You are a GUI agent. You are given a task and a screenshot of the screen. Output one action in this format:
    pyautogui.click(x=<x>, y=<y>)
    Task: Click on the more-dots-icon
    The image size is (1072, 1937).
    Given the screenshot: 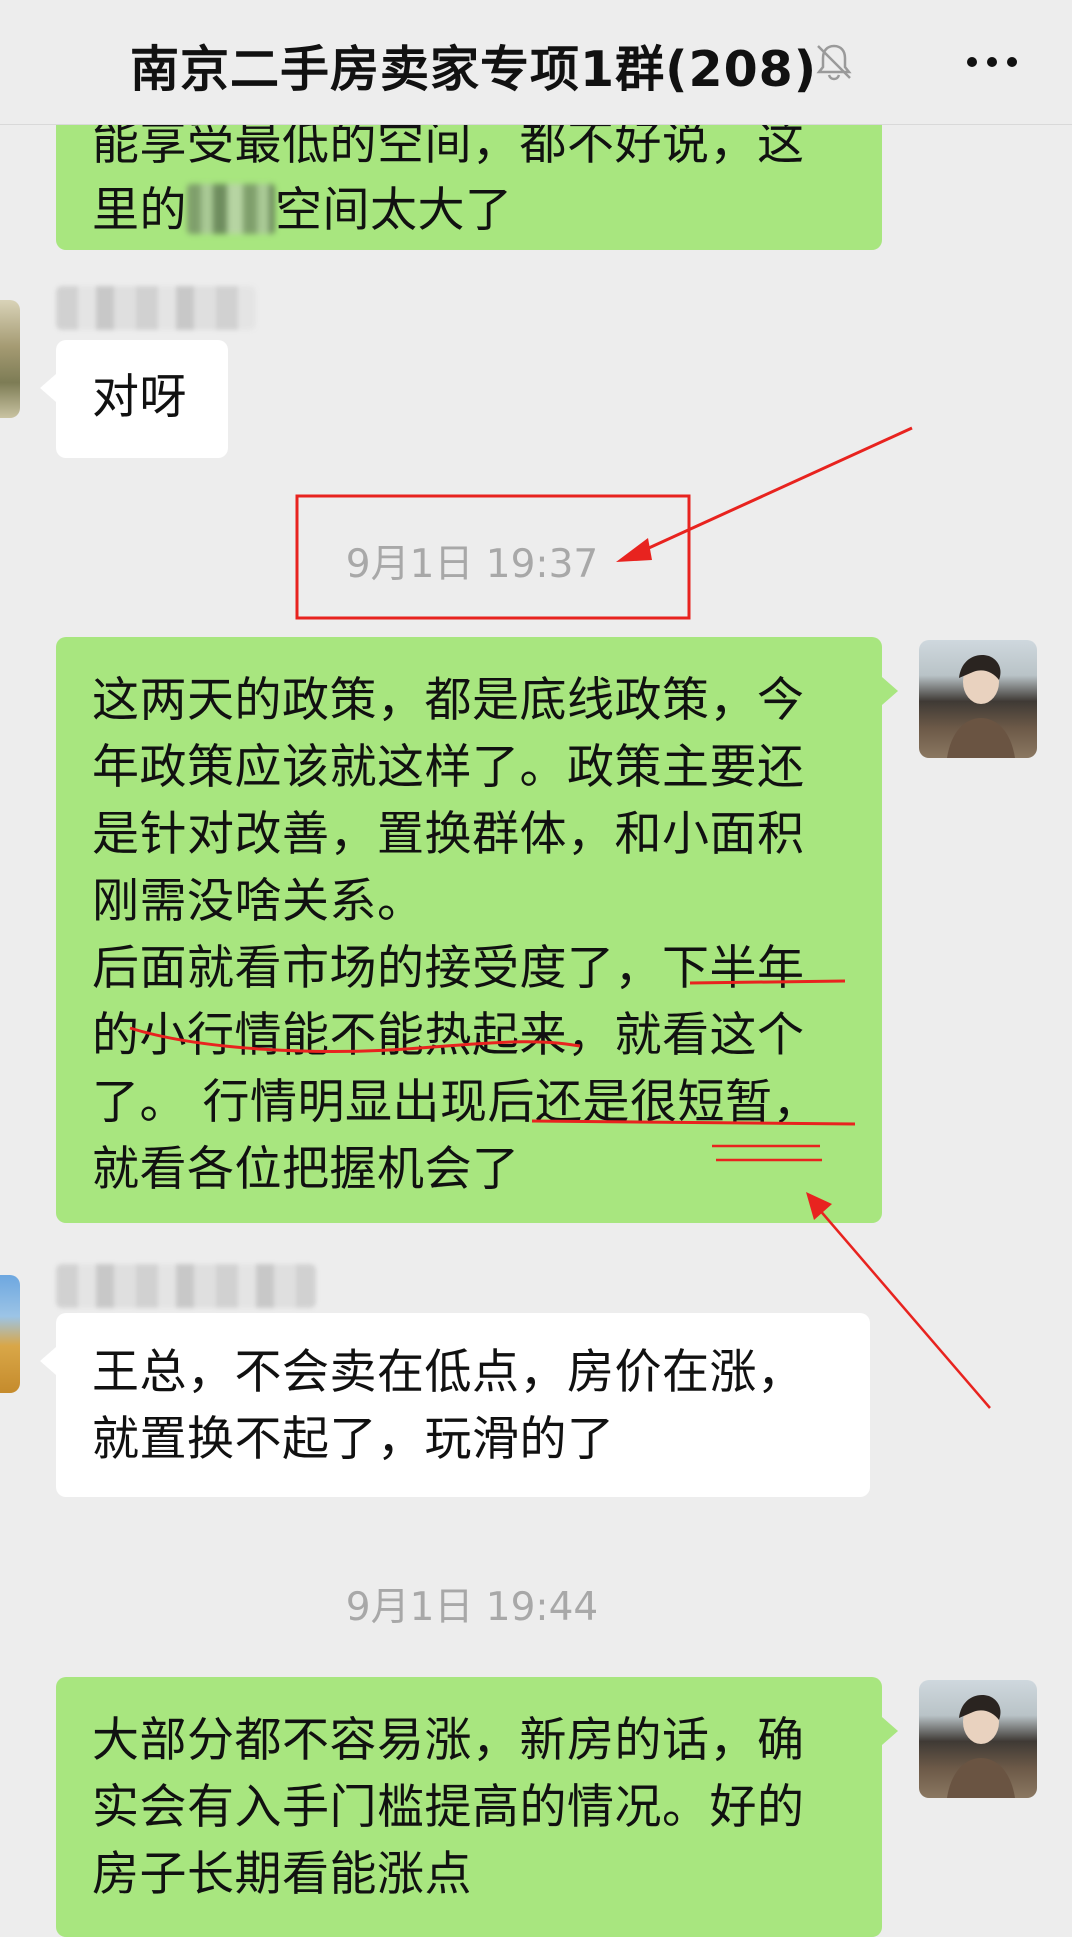 What is the action you would take?
    pyautogui.click(x=992, y=62)
    